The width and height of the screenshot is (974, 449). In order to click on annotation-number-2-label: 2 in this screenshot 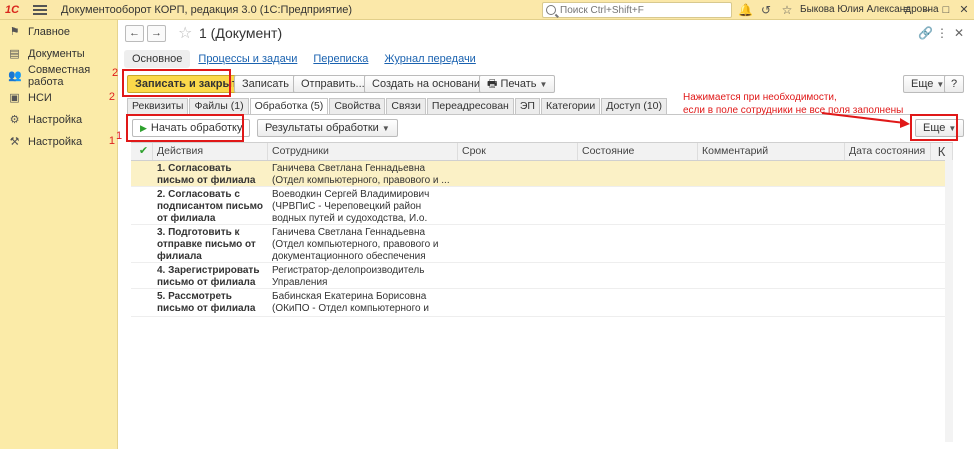, I will do `click(115, 73)`.